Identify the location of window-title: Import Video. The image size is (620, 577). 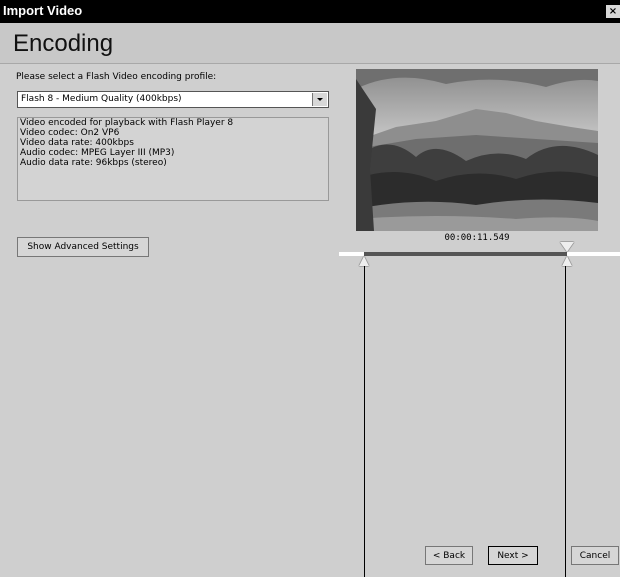
(43, 10).